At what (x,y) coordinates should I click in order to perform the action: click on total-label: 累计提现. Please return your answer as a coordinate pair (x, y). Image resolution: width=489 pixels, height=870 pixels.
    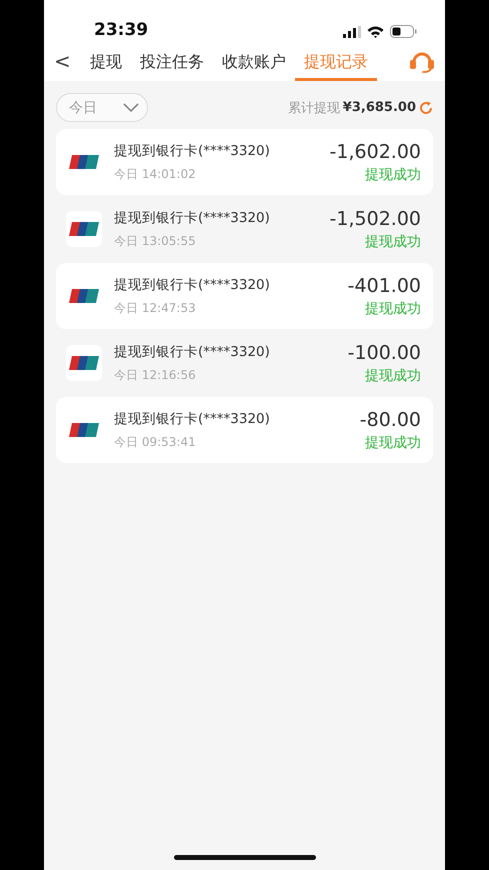
    Looking at the image, I should click on (314, 108).